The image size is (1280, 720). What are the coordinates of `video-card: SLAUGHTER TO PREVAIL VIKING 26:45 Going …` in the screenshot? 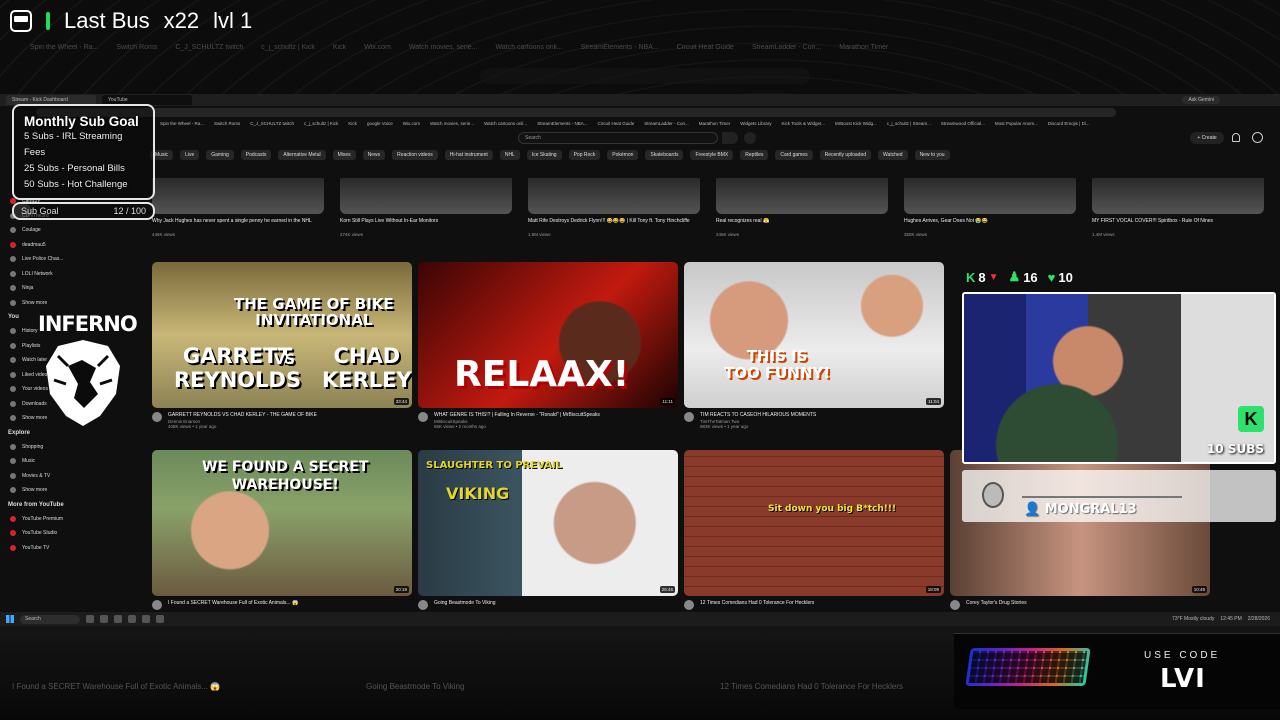 It's located at (548, 530).